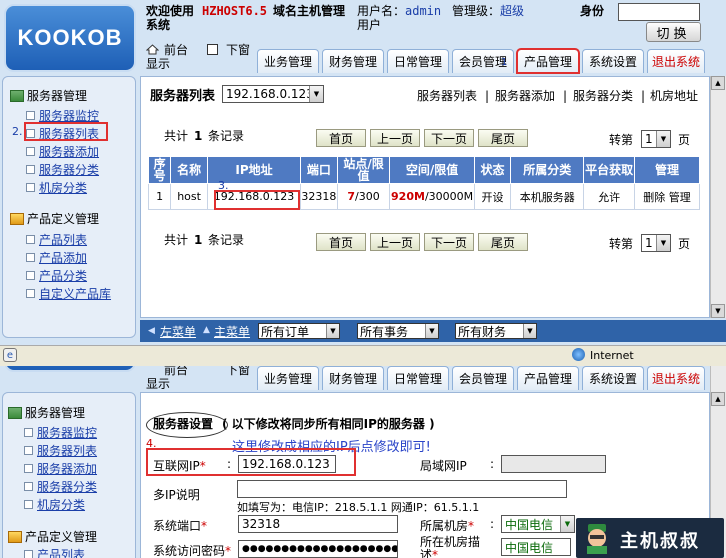 The image size is (726, 558). Describe the element at coordinates (60, 450) in the screenshot. I see `sidebar-item-server-list: 服务器列表` at that location.